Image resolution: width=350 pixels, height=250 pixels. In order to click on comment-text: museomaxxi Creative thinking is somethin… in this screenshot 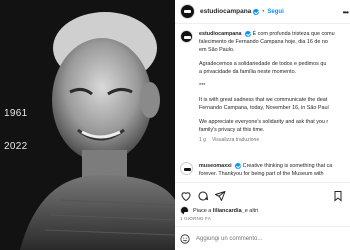, I will do `click(274, 170)`.